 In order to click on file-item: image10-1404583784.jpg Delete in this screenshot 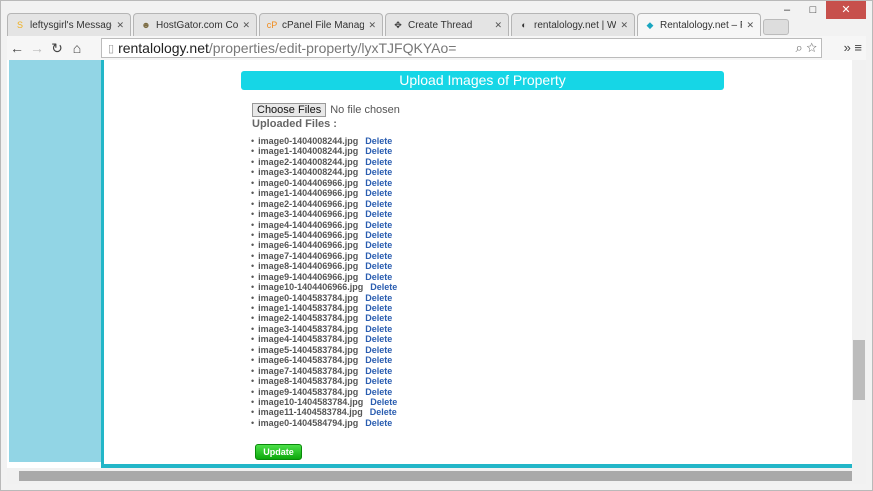, I will do `click(324, 402)`.